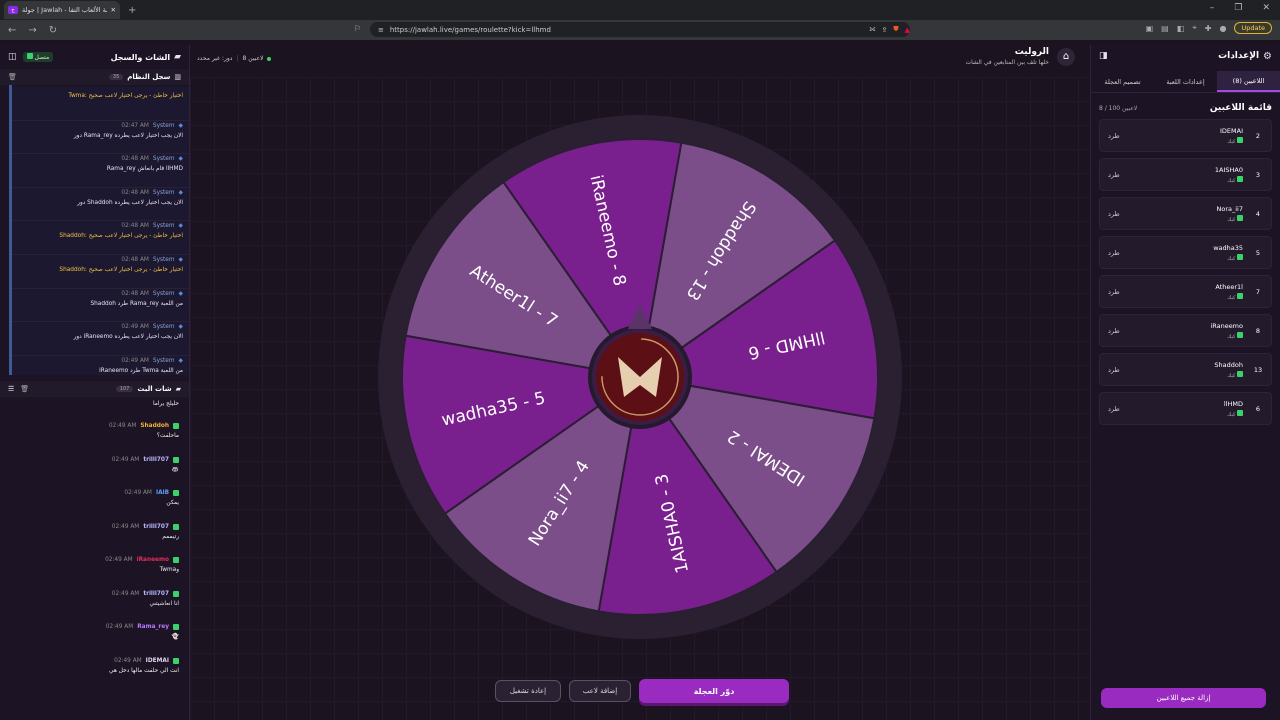 This screenshot has height=720, width=1280. I want to click on tab-wheel-design: تصميم العجلة, so click(1122, 81).